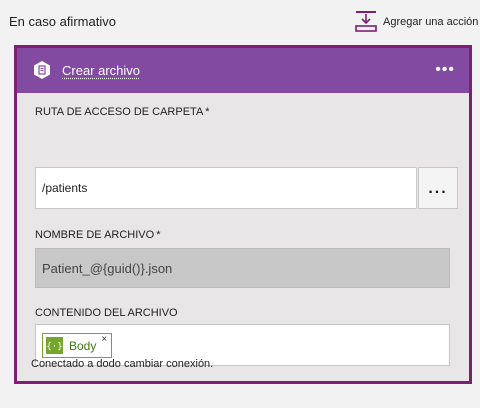 The height and width of the screenshot is (408, 480). What do you see at coordinates (366, 21) in the screenshot?
I see `add-action-icon` at bounding box center [366, 21].